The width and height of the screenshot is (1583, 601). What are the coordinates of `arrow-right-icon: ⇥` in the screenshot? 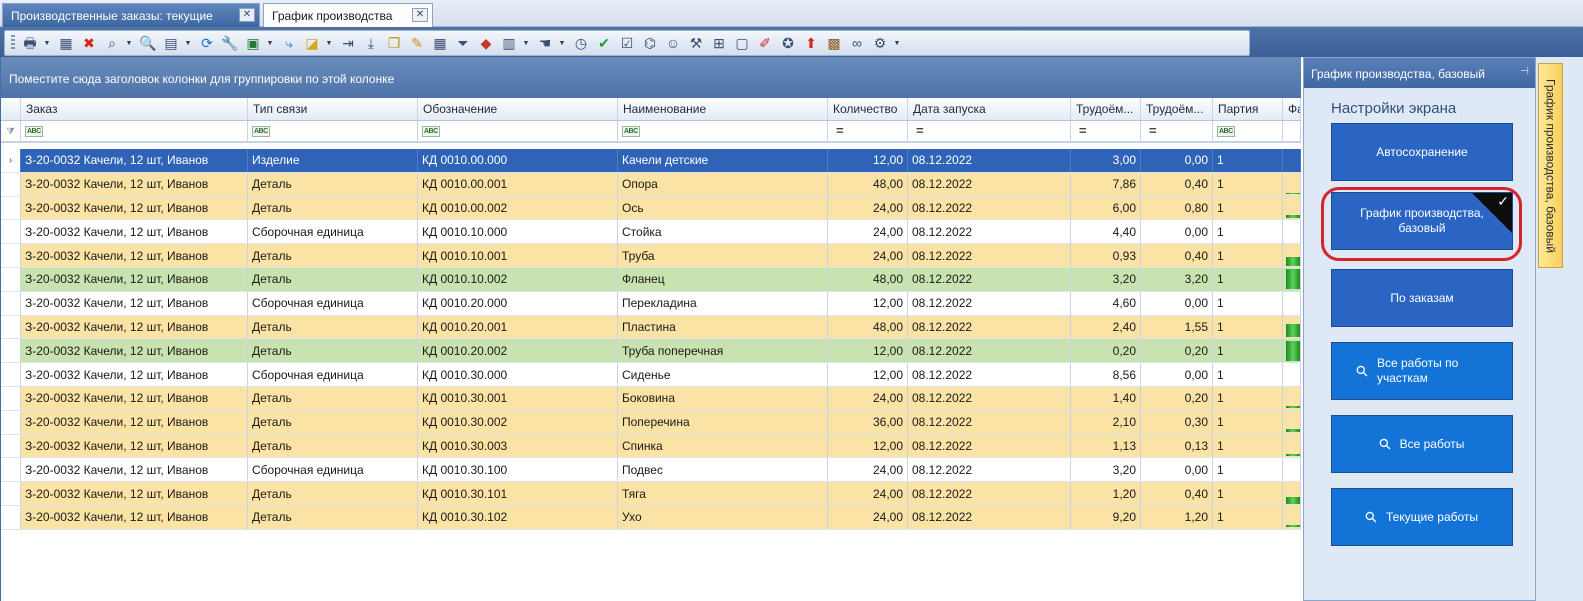 It's located at (348, 43).